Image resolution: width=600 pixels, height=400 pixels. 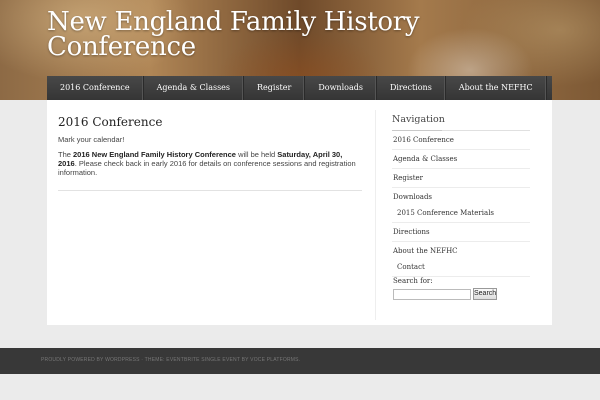 I want to click on sidebar-item-register: Register, so click(x=461, y=178).